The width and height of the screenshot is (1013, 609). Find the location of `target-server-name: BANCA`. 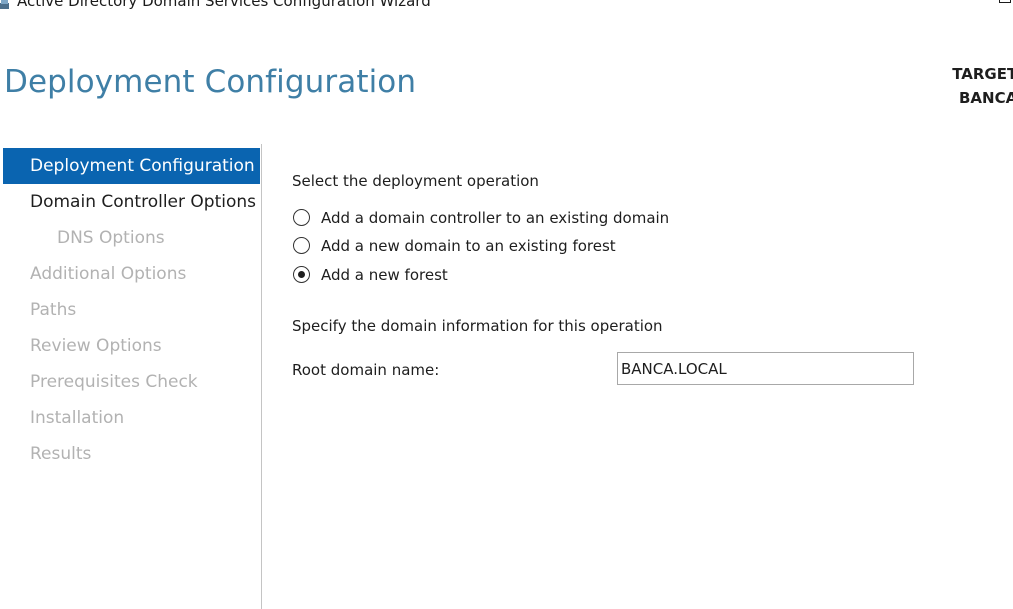

target-server-name: BANCA is located at coordinates (986, 98).